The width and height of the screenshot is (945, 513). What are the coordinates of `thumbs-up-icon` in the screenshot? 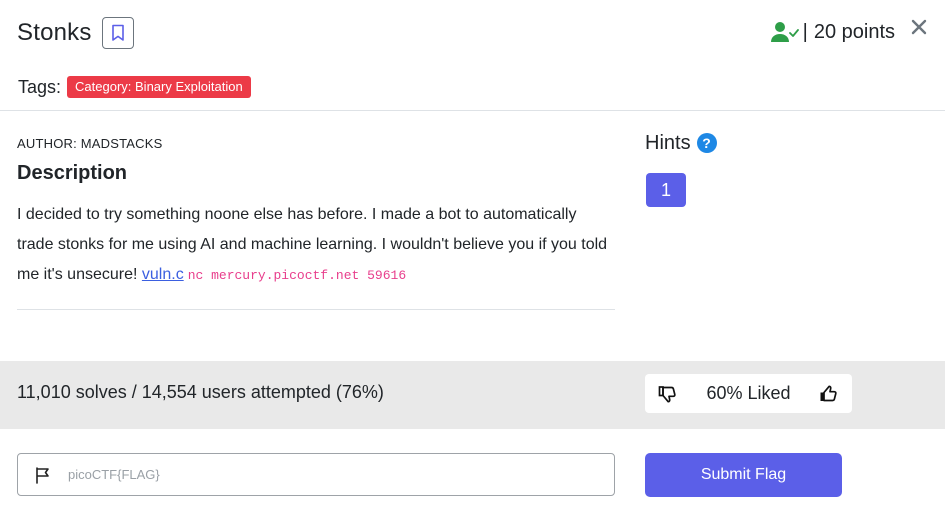 It's located at (828, 392).